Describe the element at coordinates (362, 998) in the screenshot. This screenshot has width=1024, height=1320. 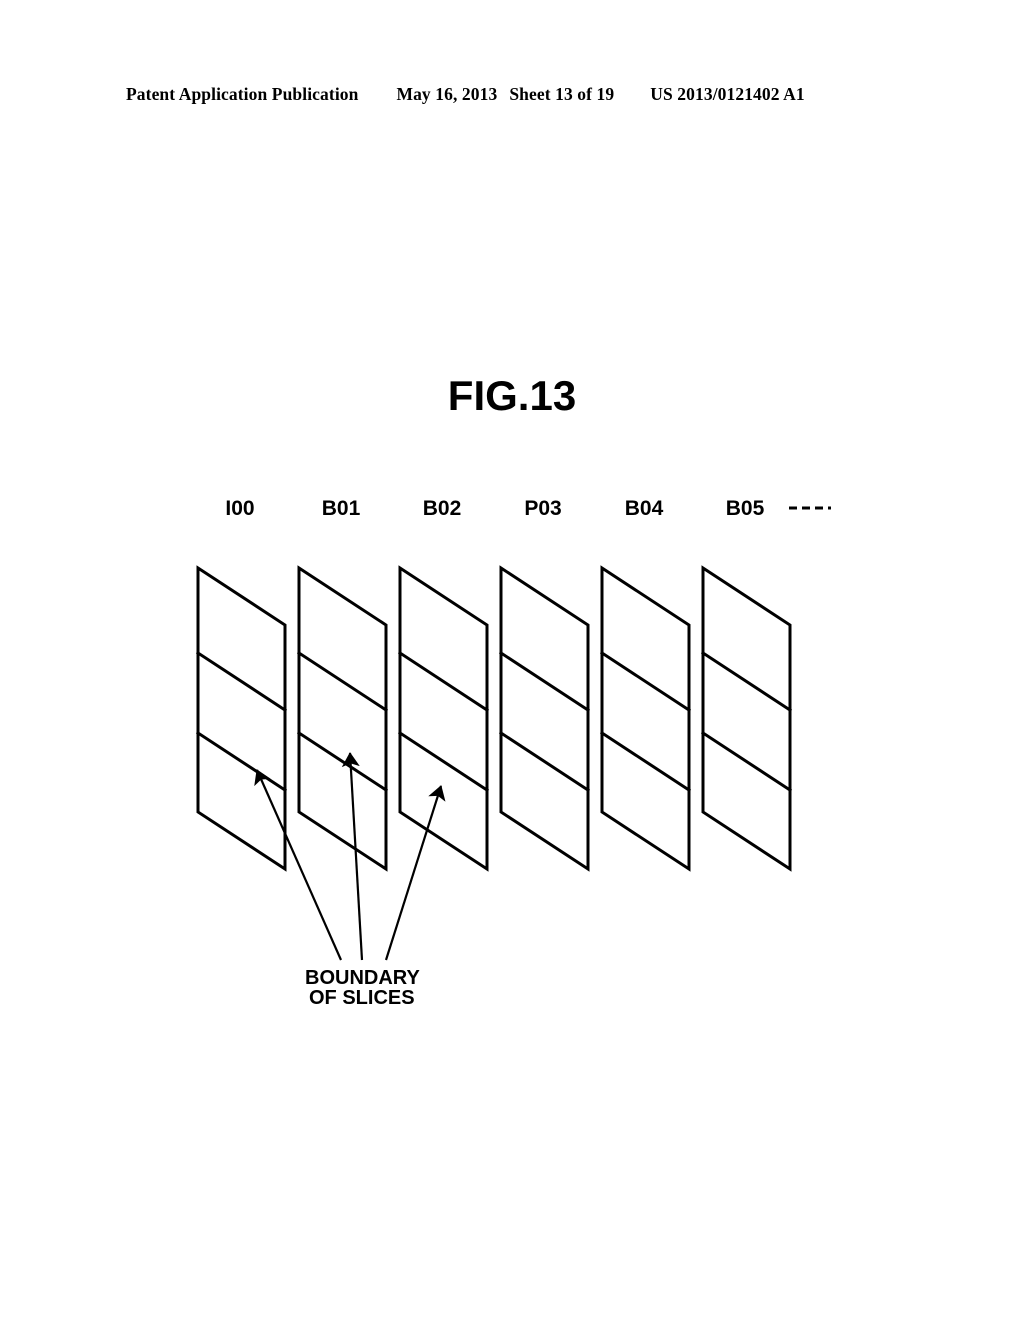
I see `boundary-annotation-line2: OF SLICES` at that location.